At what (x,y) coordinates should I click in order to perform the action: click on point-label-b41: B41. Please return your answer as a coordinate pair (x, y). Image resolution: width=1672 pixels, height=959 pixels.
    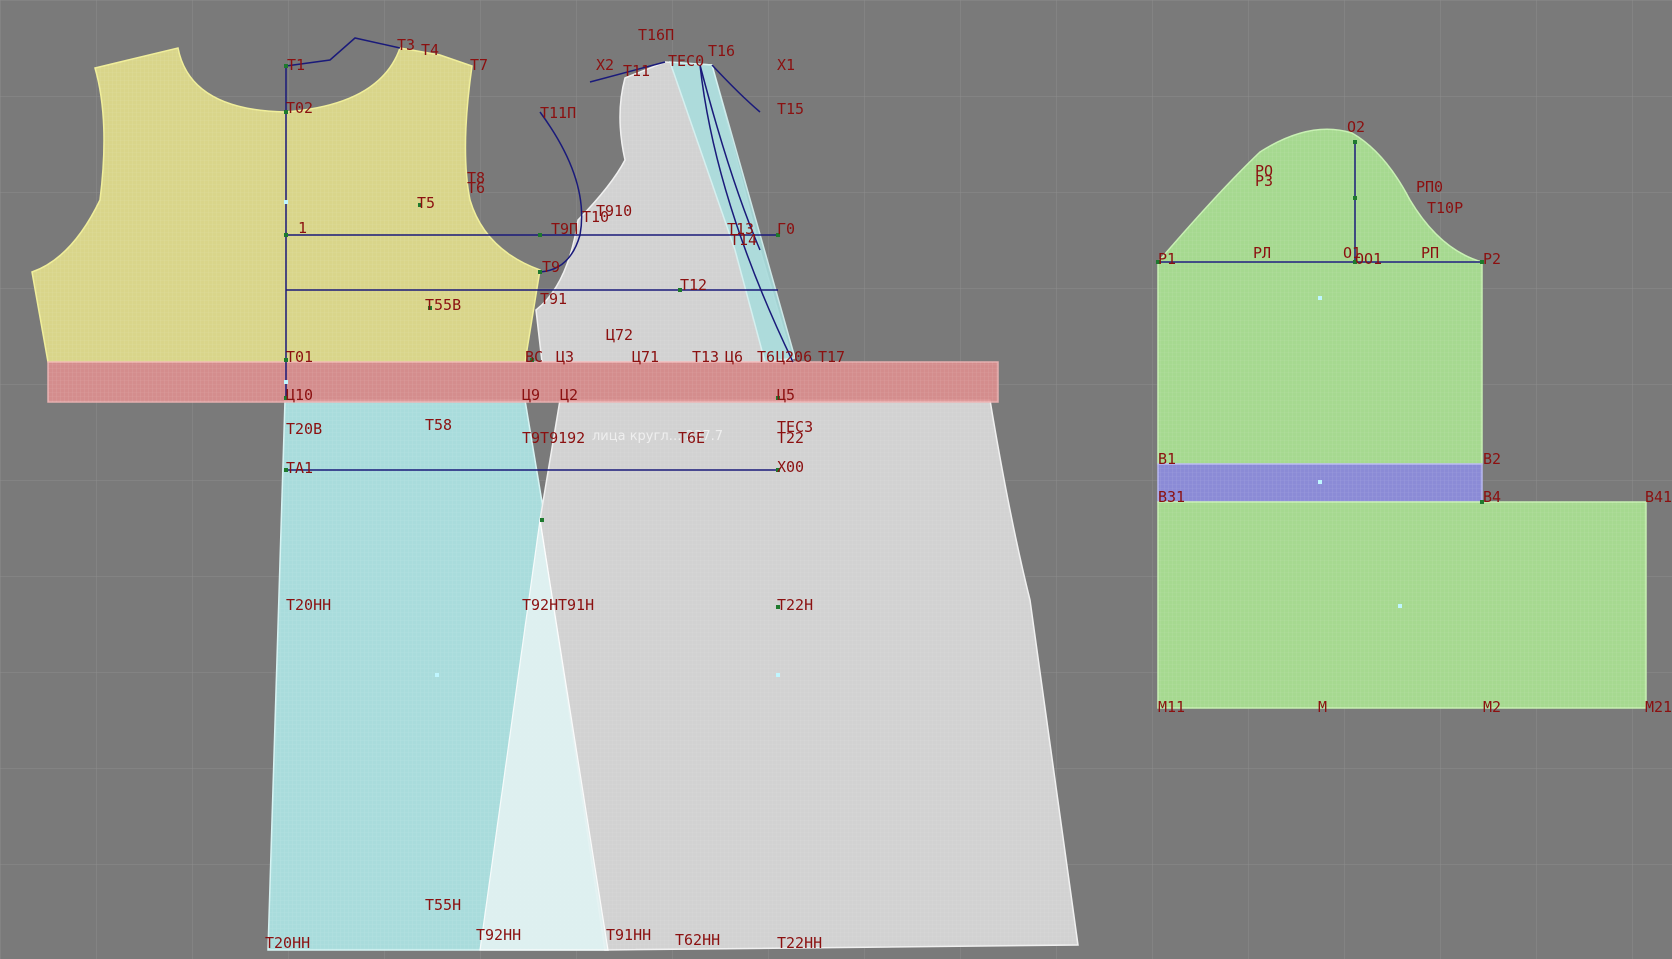
    Looking at the image, I should click on (1658, 497).